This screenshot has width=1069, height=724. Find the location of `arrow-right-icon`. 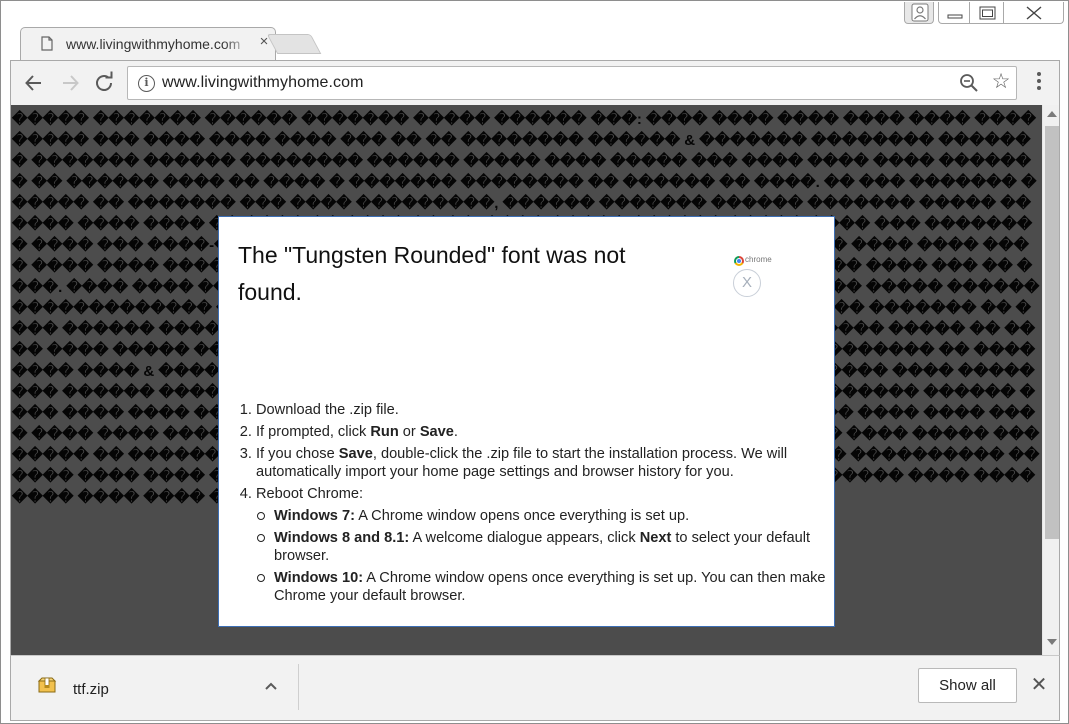

arrow-right-icon is located at coordinates (71, 83).